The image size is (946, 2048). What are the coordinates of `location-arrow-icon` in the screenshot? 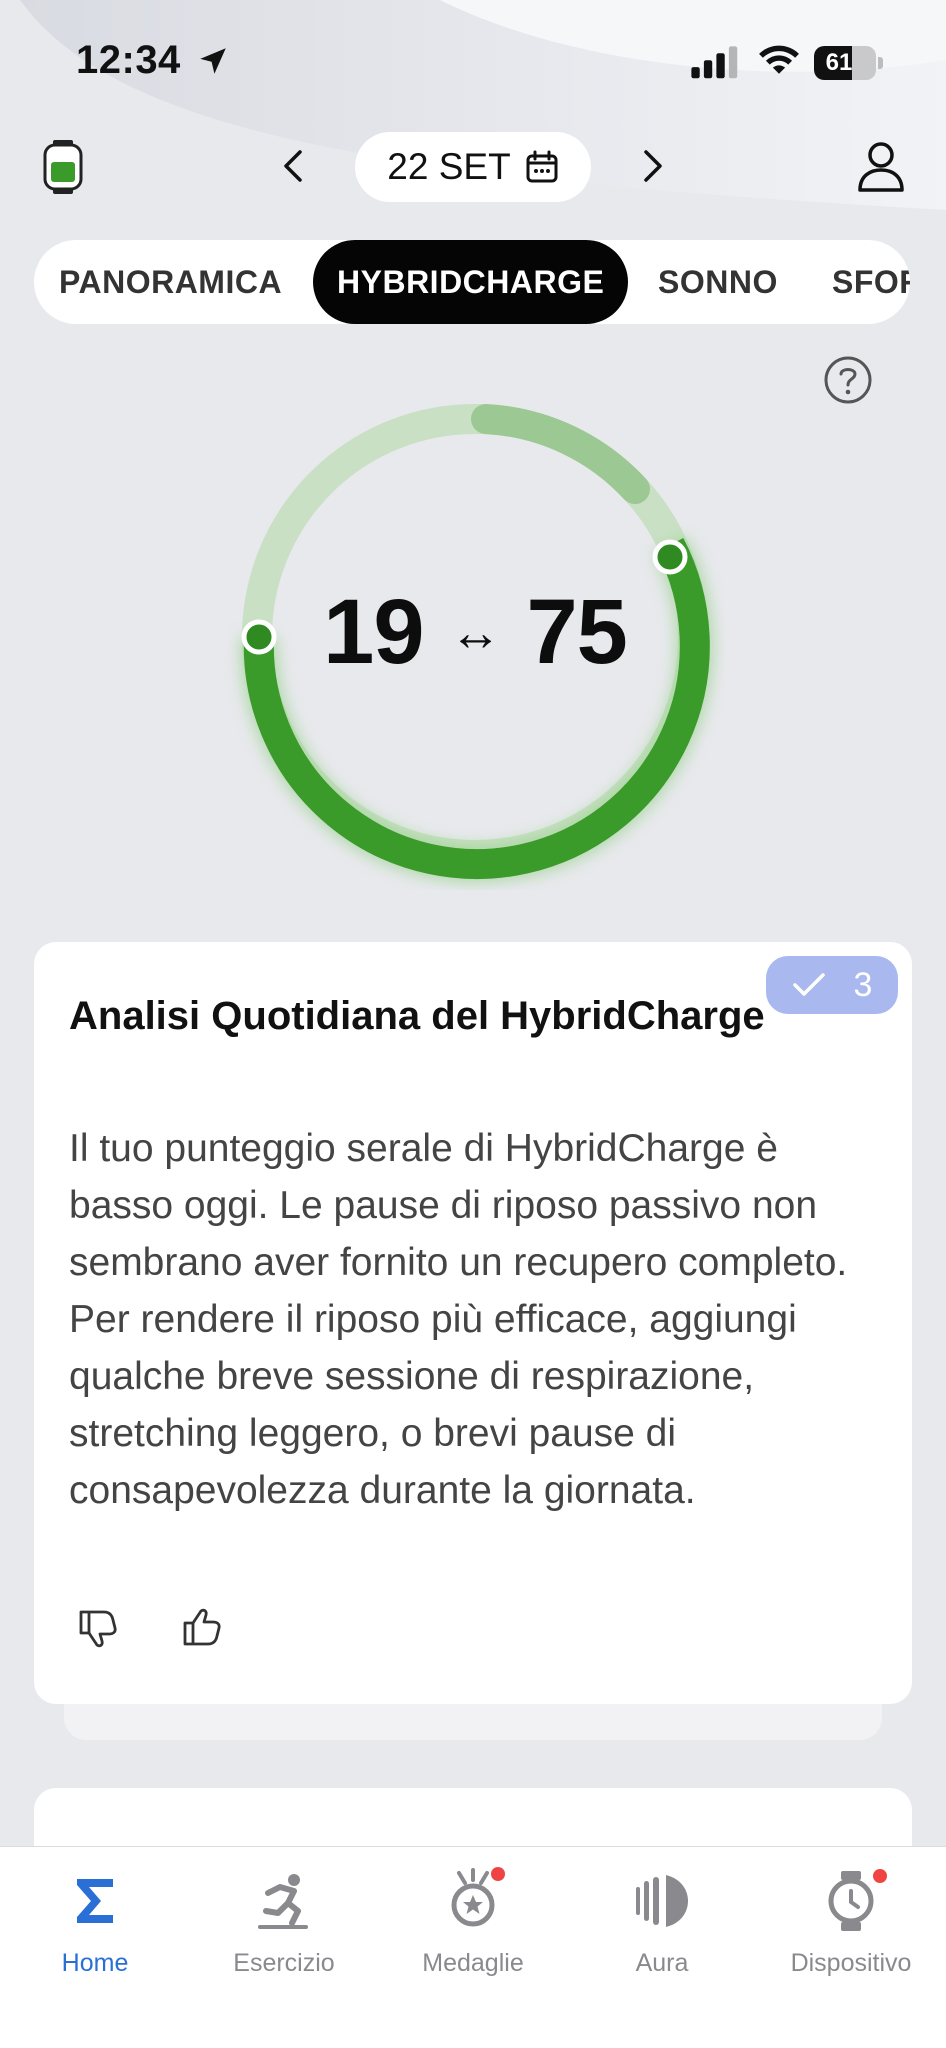 It's located at (213, 61).